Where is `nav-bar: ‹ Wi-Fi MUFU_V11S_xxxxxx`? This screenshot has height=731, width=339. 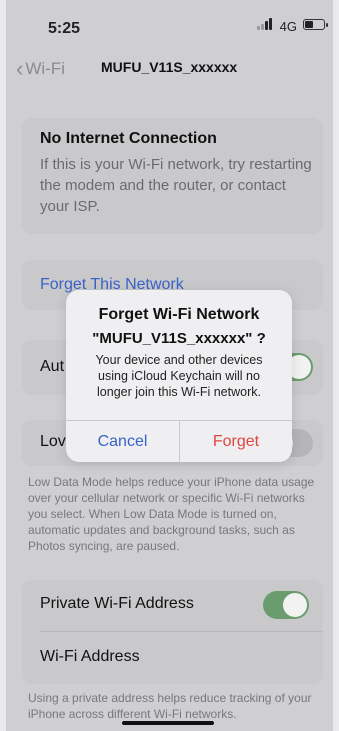 nav-bar: ‹ Wi-Fi MUFU_V11S_xxxxxx is located at coordinates (169, 69).